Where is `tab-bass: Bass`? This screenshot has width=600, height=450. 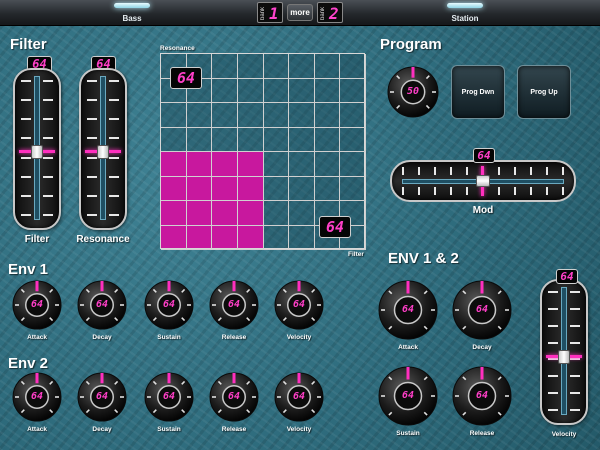 tab-bass: Bass is located at coordinates (132, 12).